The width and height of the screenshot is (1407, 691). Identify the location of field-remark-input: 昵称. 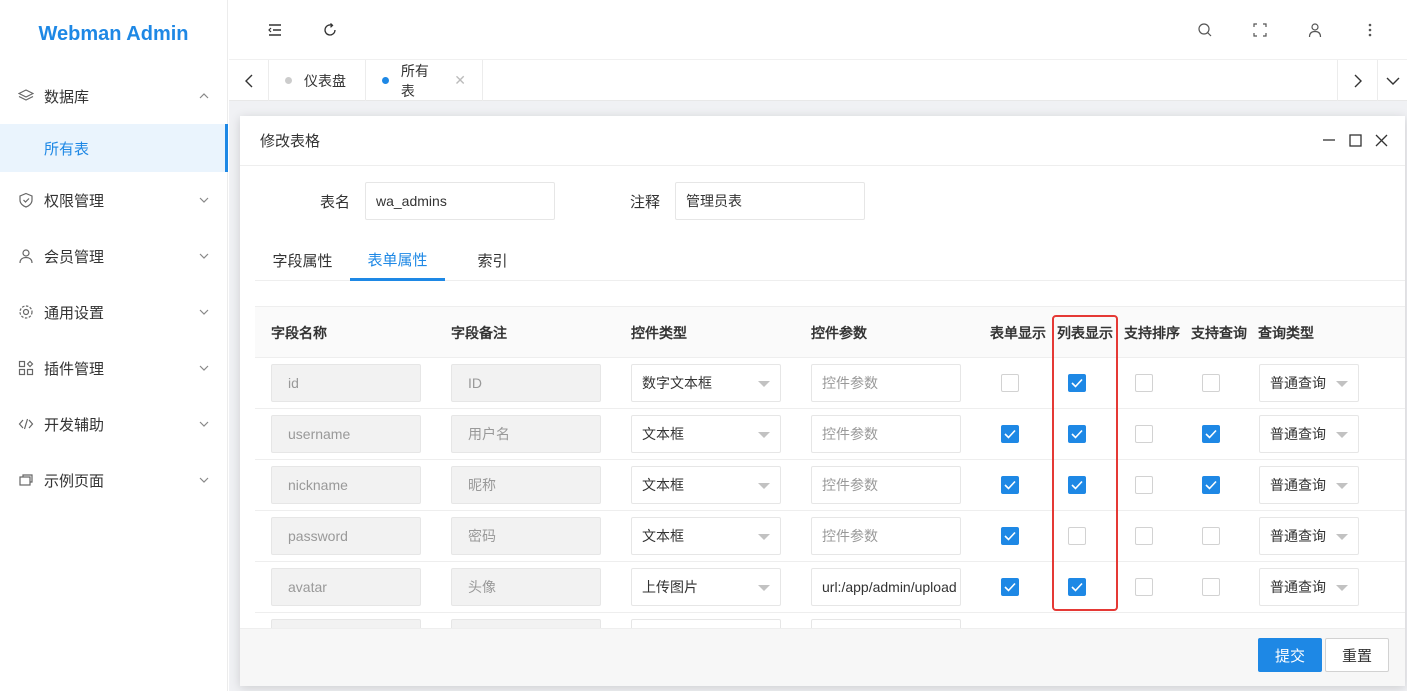
(526, 485).